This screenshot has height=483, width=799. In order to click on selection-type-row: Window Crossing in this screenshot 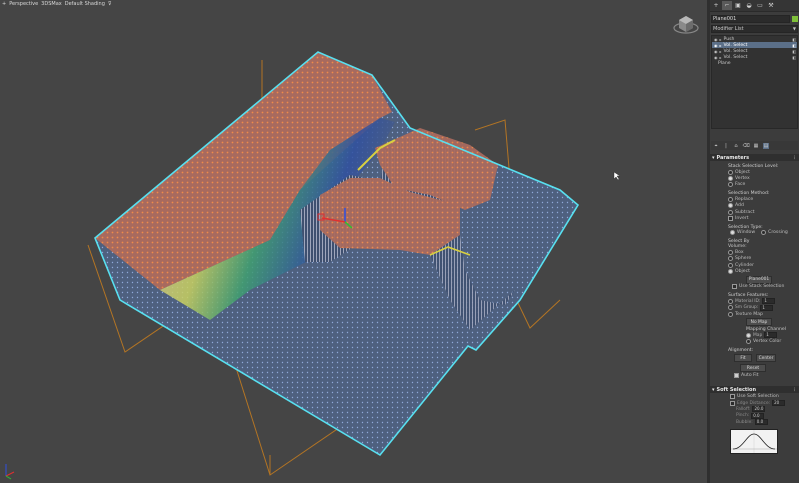, I will do `click(764, 233)`.